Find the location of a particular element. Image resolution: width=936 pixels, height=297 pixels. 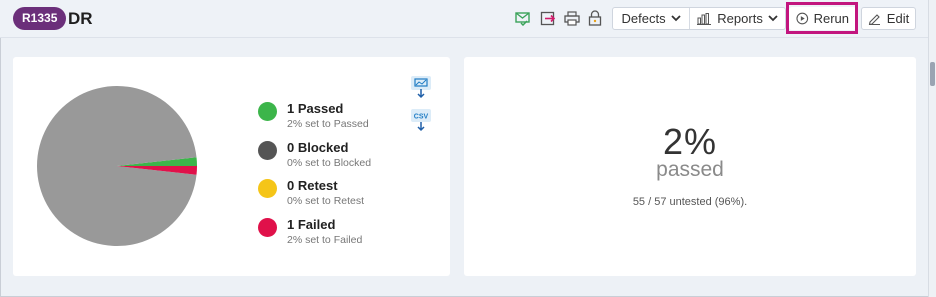

untested-summary: 55 / 57 untested (96%). is located at coordinates (690, 202).